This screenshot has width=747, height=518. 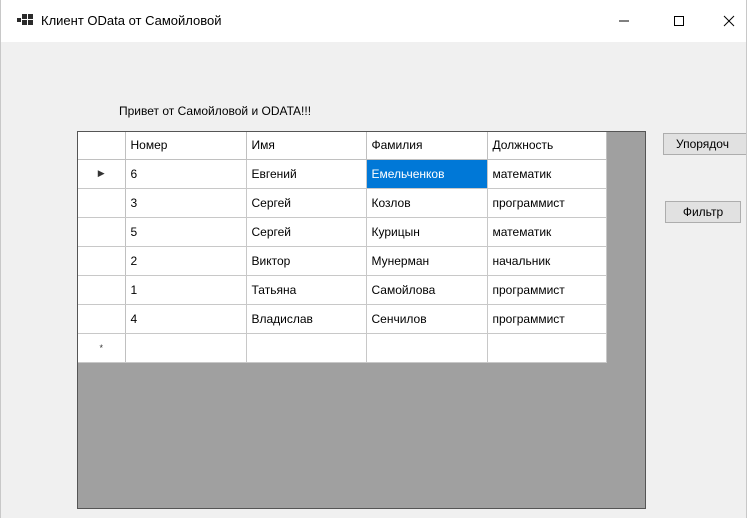 What do you see at coordinates (186, 348) in the screenshot?
I see `new-cell-number` at bounding box center [186, 348].